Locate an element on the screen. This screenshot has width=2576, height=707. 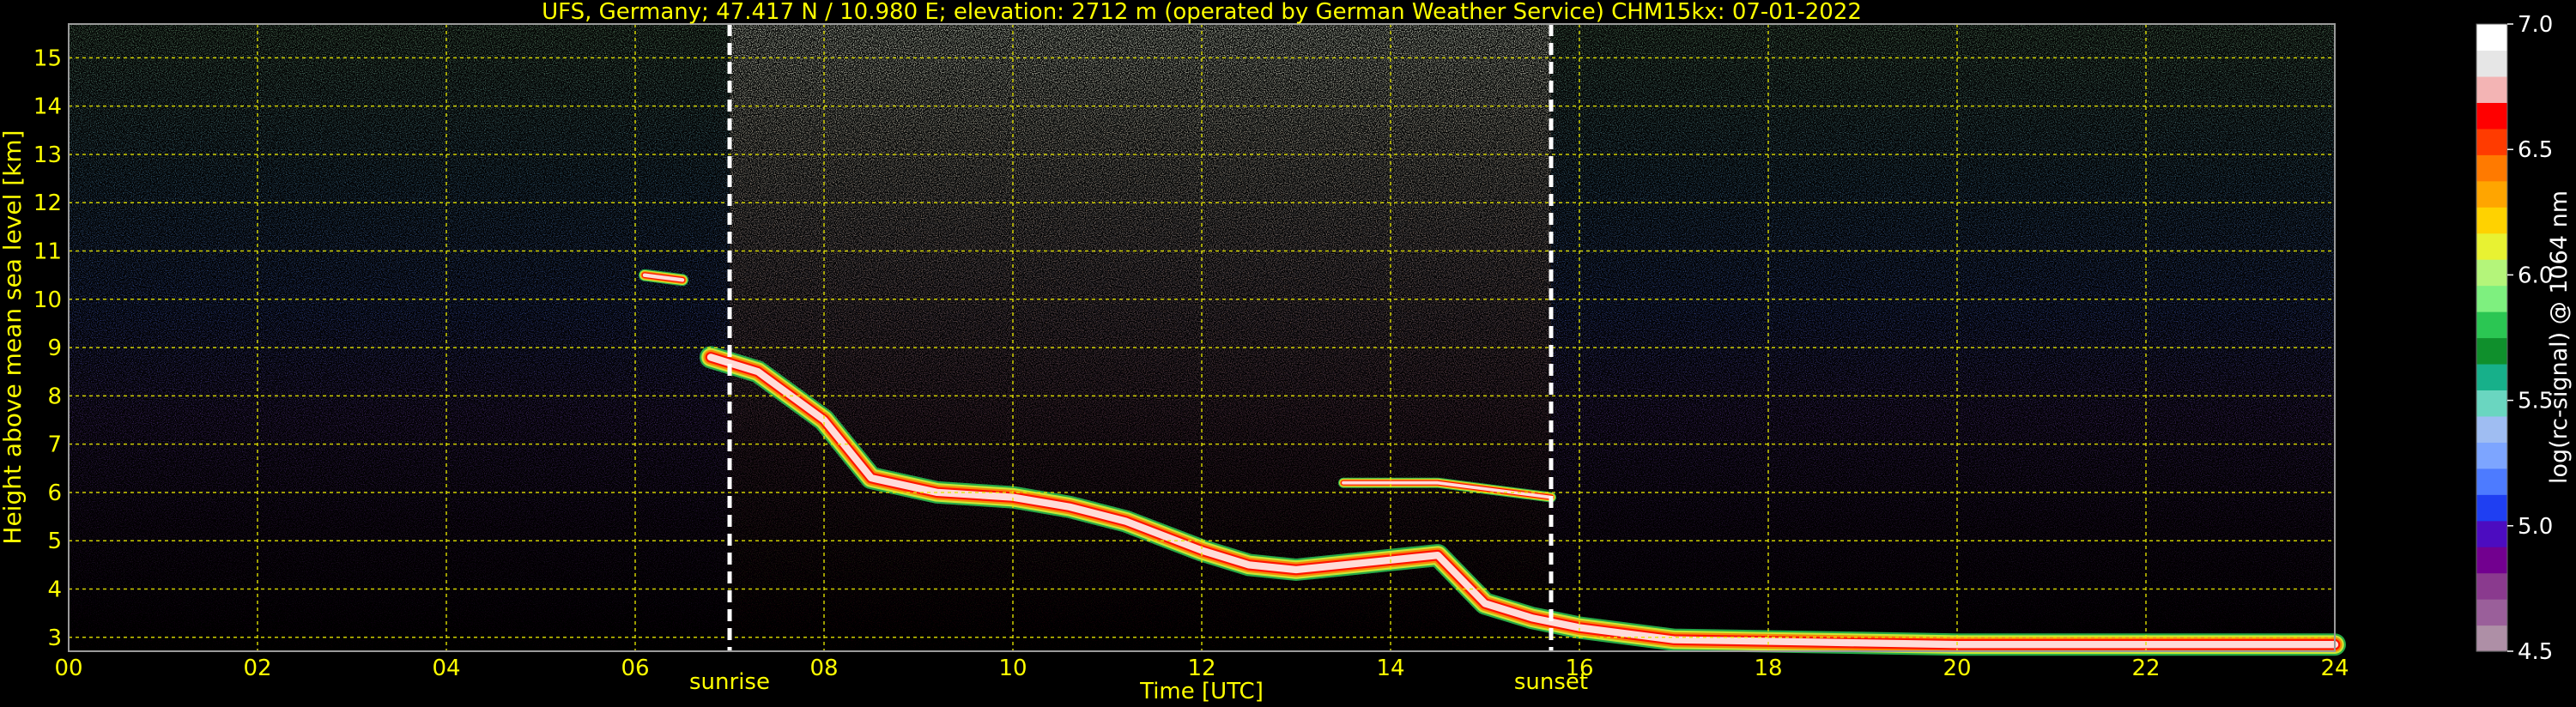
x-tick-label: 16 is located at coordinates (1579, 668).